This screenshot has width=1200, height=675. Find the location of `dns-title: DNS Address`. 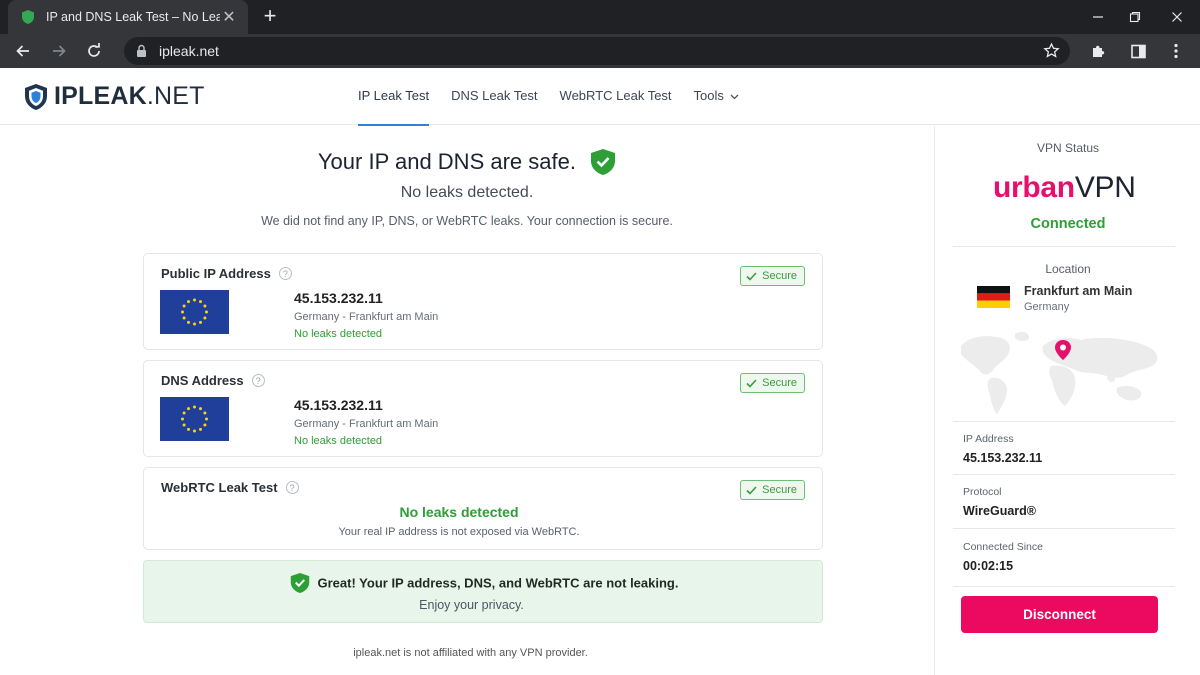

dns-title: DNS Address is located at coordinates (202, 380).